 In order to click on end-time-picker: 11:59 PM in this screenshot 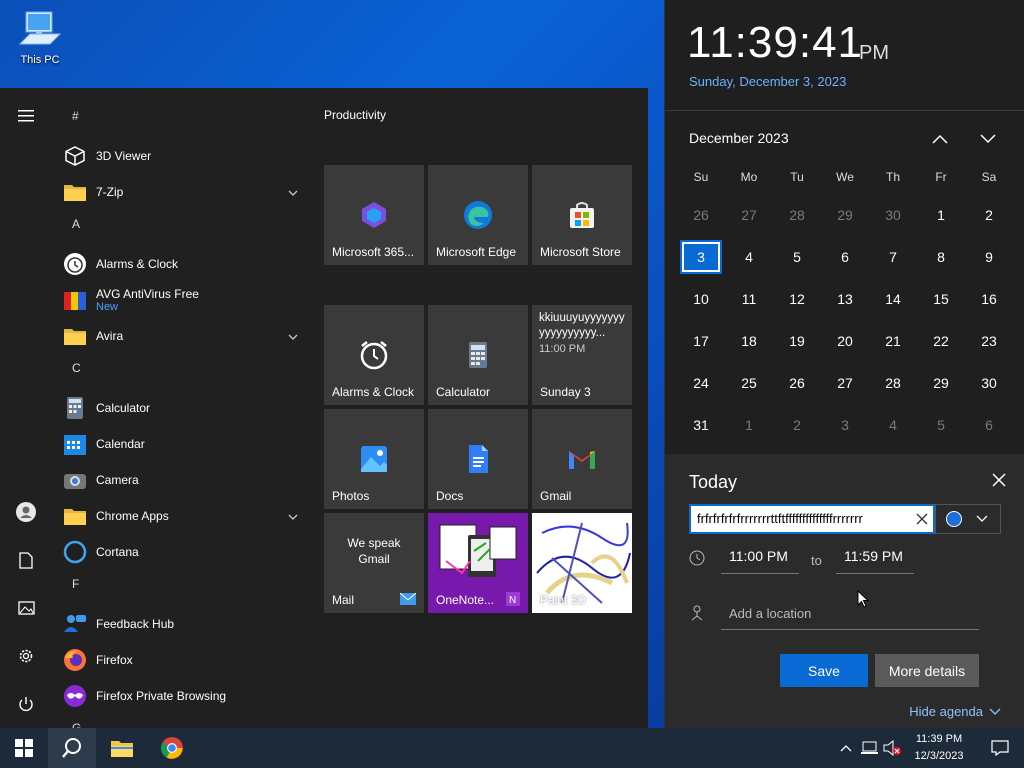, I will do `click(875, 561)`.